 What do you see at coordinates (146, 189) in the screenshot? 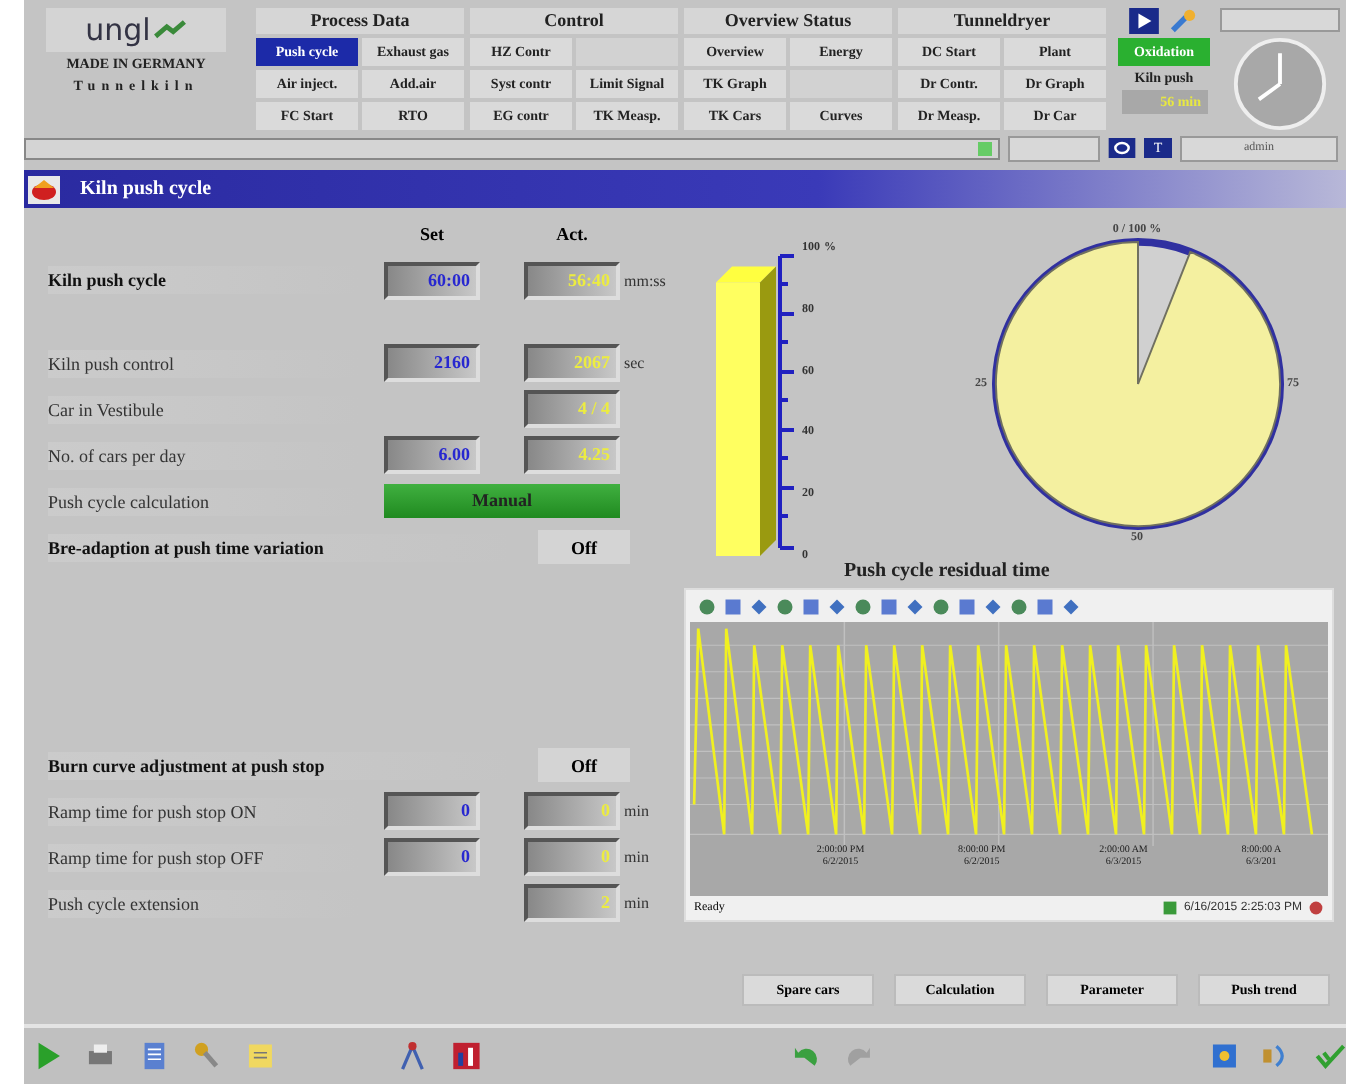
I see `window-title: Kiln push cycle` at bounding box center [146, 189].